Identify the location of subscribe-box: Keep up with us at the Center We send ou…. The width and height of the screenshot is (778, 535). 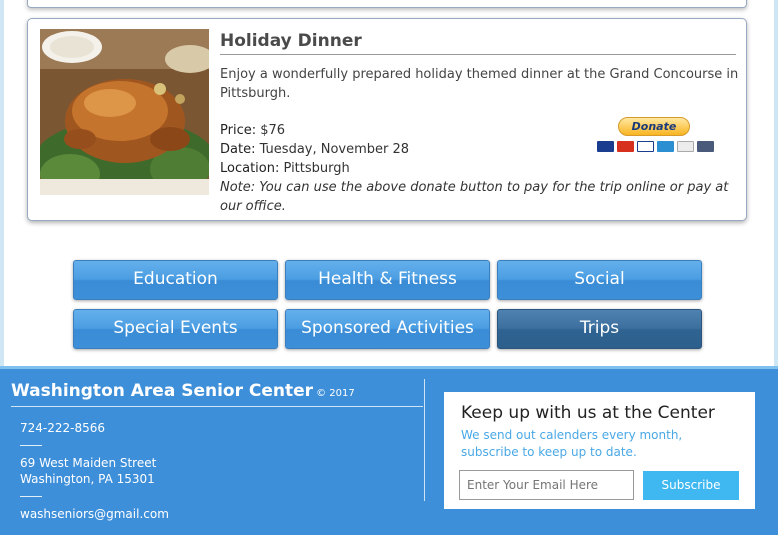
(599, 450).